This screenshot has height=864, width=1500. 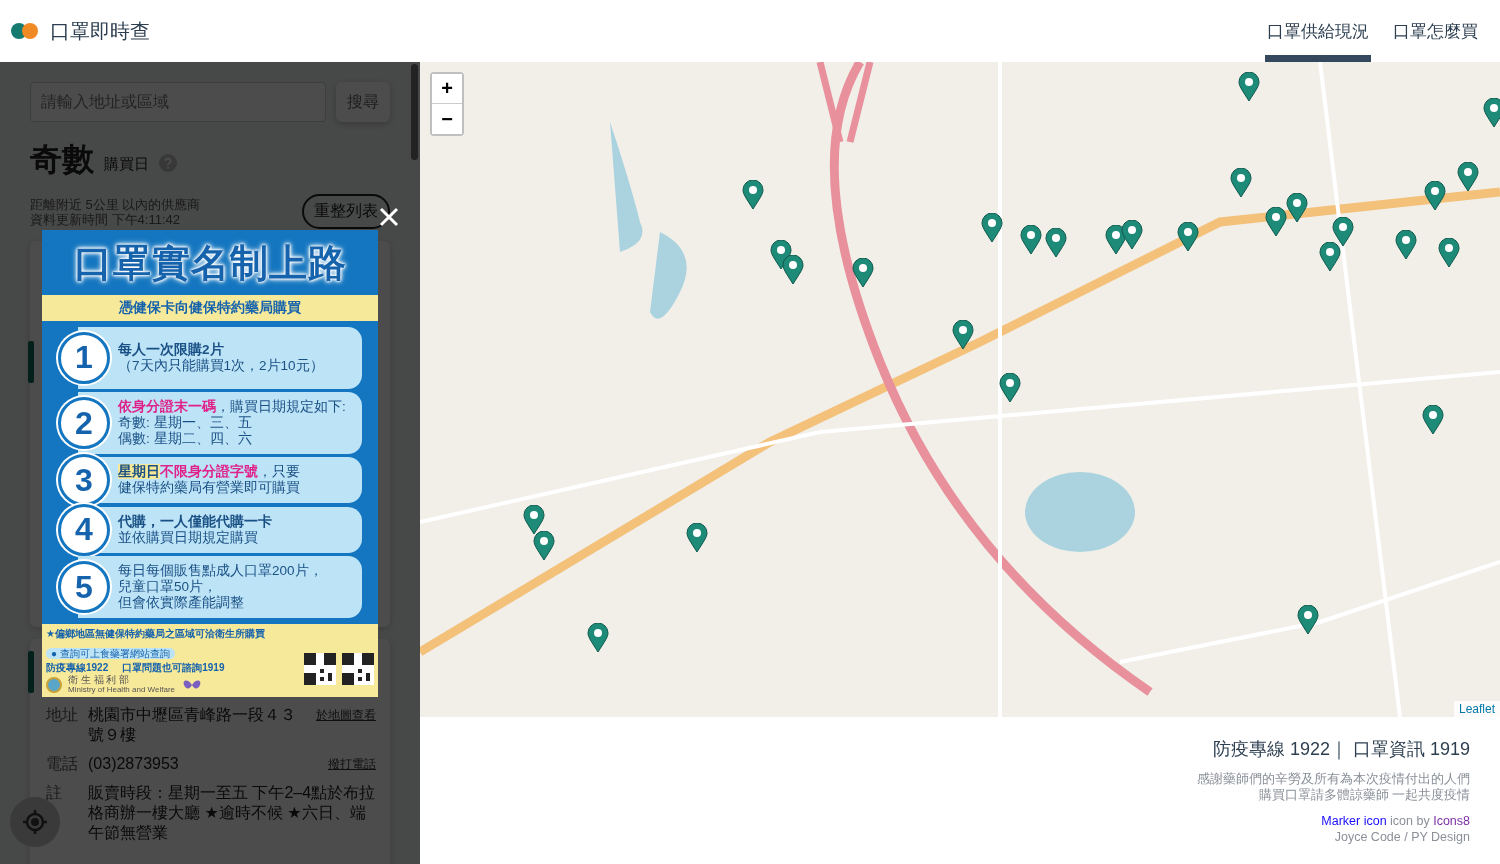 What do you see at coordinates (54, 684) in the screenshot?
I see `emblem-icon` at bounding box center [54, 684].